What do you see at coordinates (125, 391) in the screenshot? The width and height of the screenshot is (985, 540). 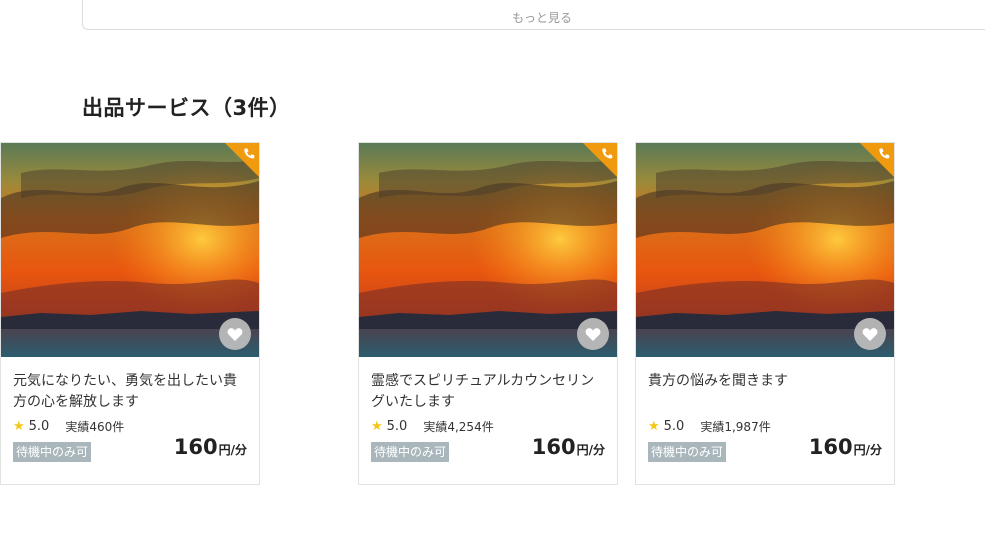 I see `service-title: 元気になりたい、勇気を出したい貴方の心を解放します` at bounding box center [125, 391].